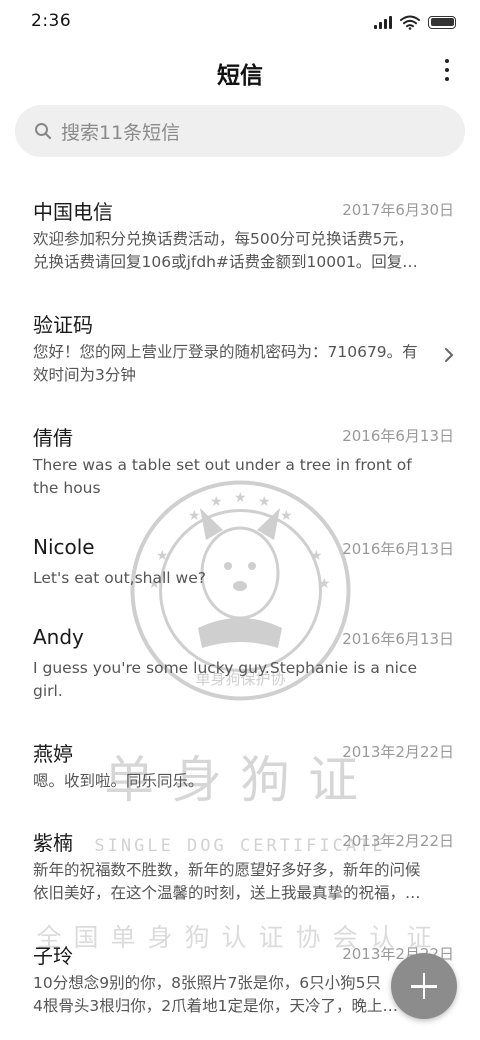 The width and height of the screenshot is (480, 1040). I want to click on conversation-sender: Nicole, so click(64, 547).